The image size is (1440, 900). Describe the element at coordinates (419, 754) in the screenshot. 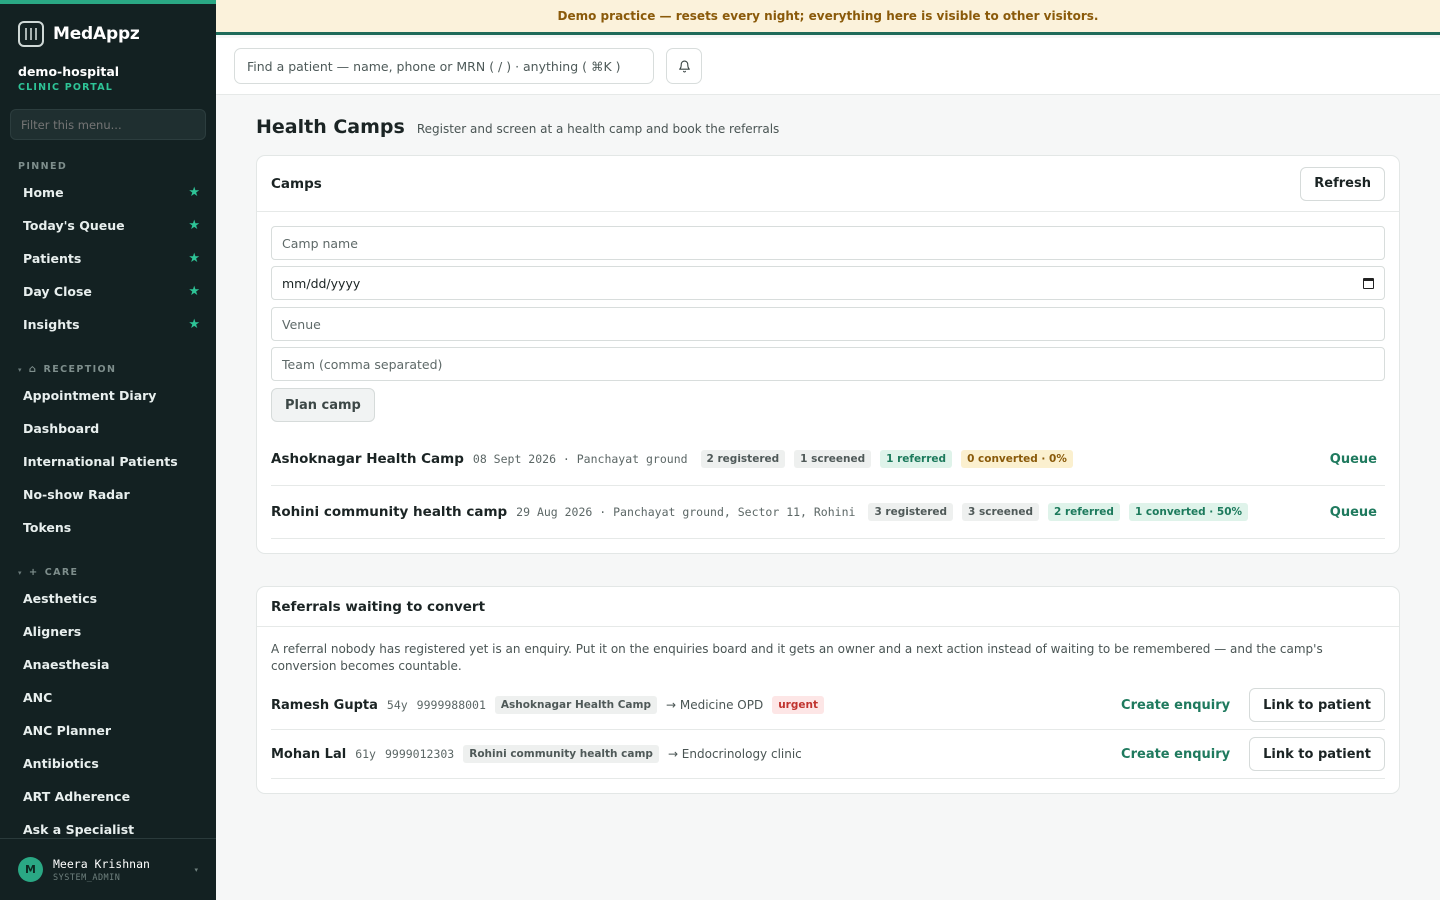

I see `patient-phone: 9999012303` at that location.